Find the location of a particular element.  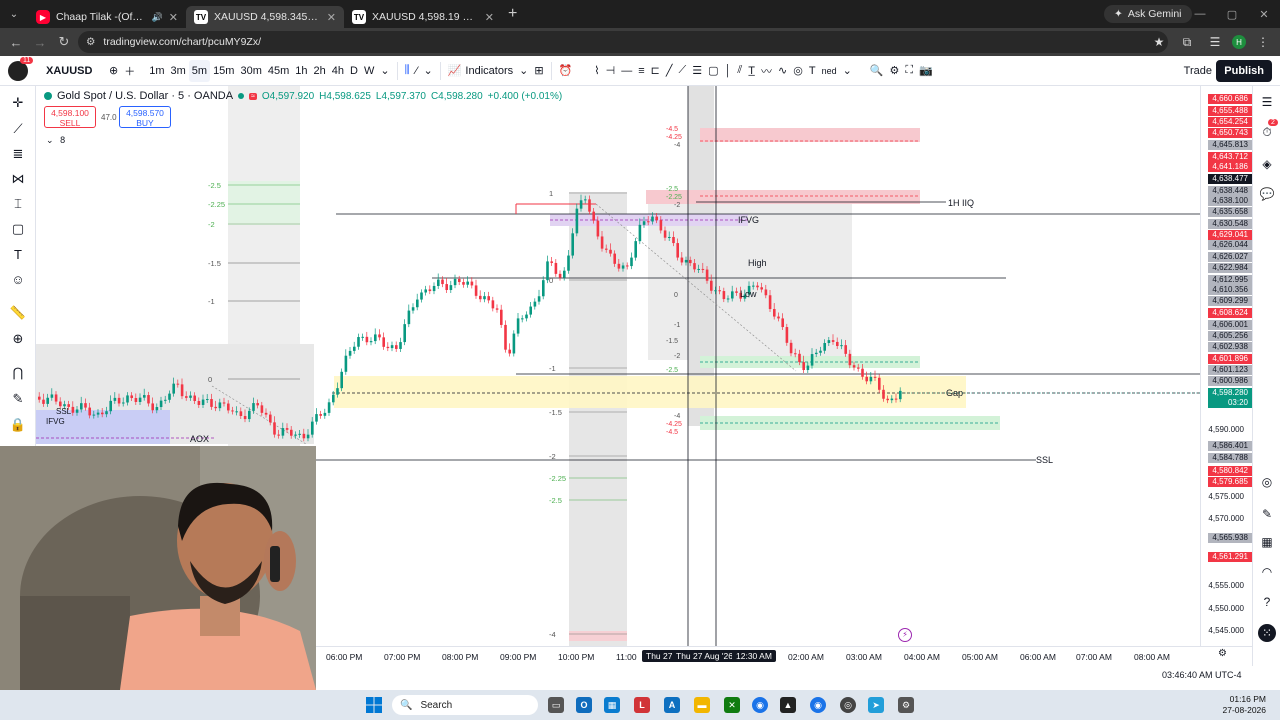

magnet-icon: ⋂ is located at coordinates (18, 373).